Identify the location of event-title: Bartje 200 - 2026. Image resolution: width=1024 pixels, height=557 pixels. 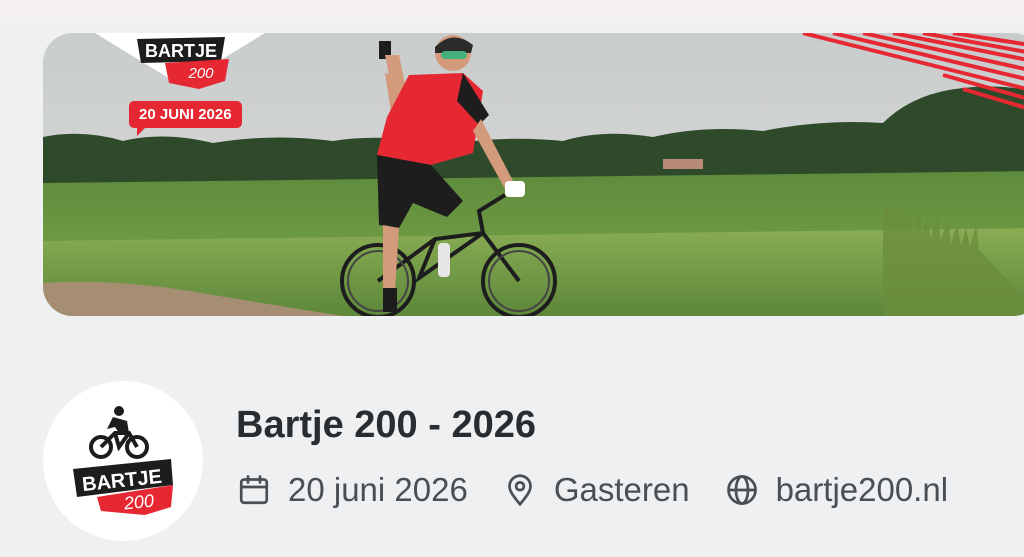
(386, 425).